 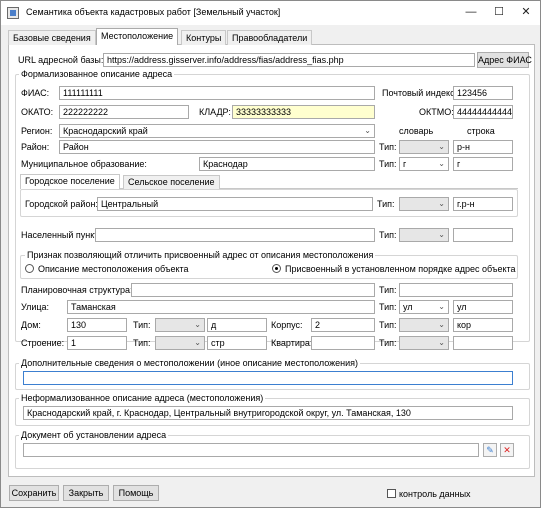 What do you see at coordinates (420, 93) in the screenshot?
I see `postal-label: Почтовый индекс:` at bounding box center [420, 93].